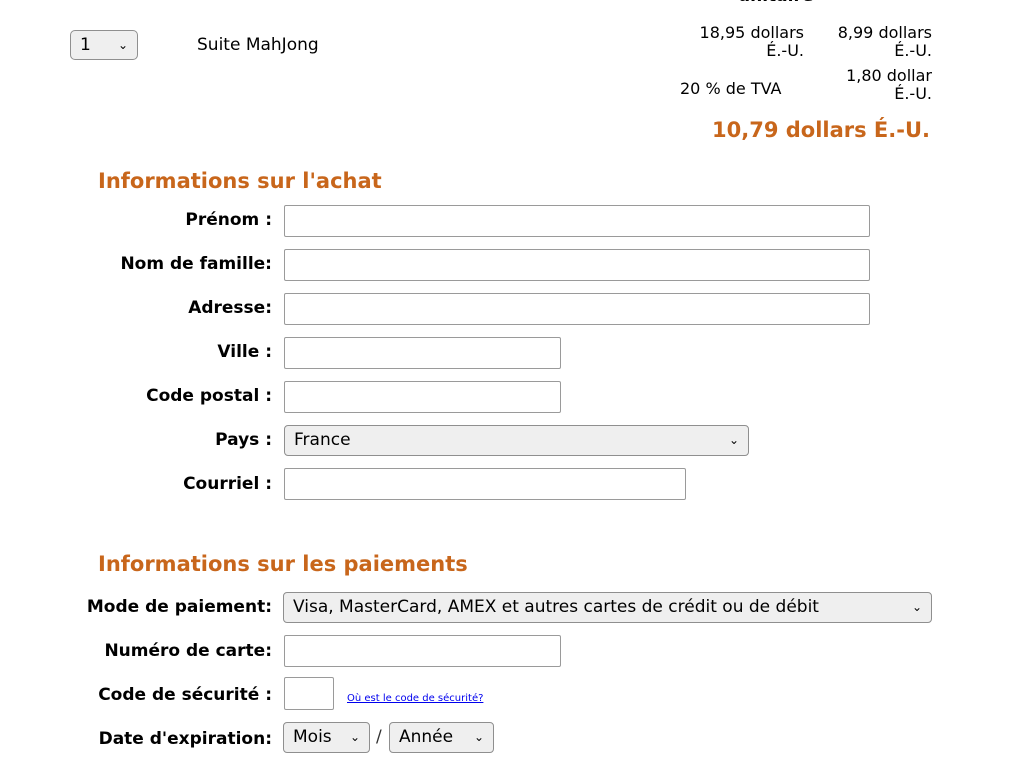 This screenshot has height=780, width=1024. I want to click on city-input, so click(422, 353).